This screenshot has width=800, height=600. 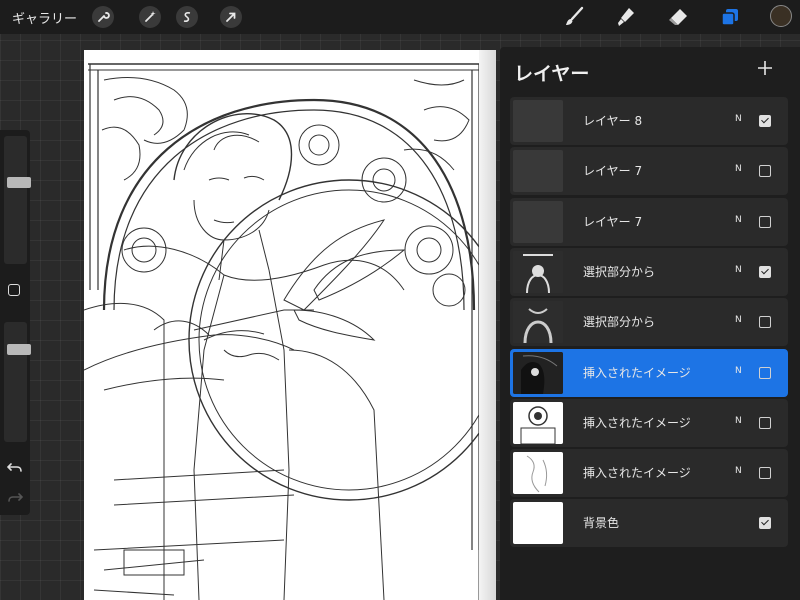 What do you see at coordinates (730, 17) in the screenshot?
I see `layers-icon` at bounding box center [730, 17].